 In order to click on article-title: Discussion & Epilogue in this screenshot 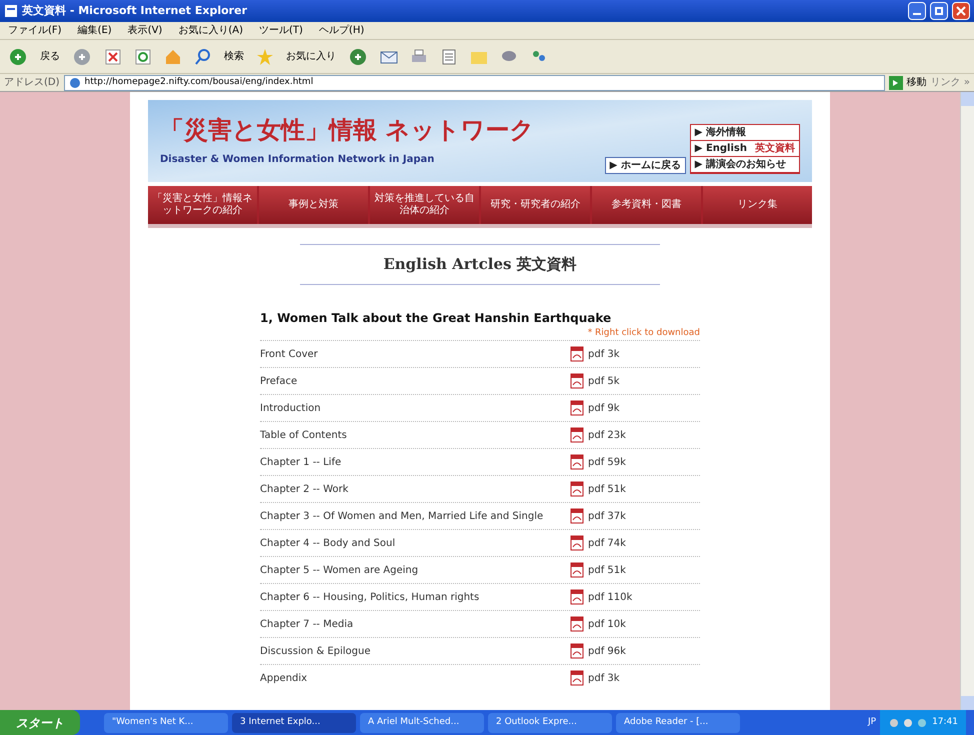, I will do `click(316, 651)`.